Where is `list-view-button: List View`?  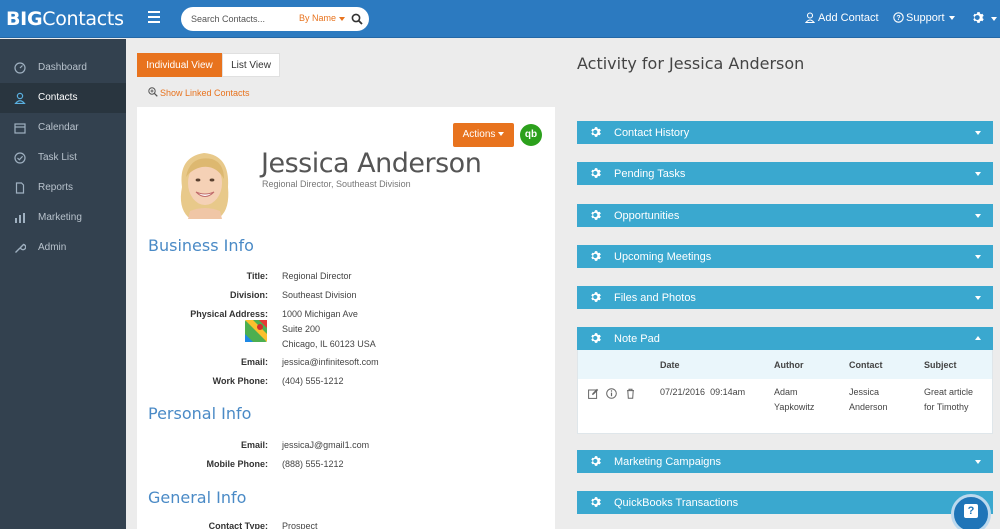
list-view-button: List View is located at coordinates (251, 65).